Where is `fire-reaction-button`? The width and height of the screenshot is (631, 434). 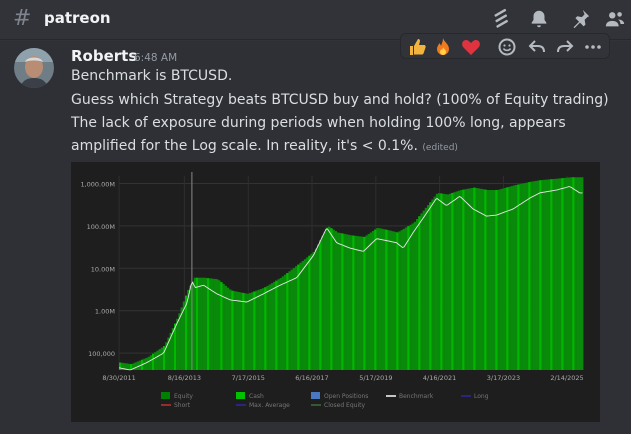
fire-reaction-button is located at coordinates (443, 47).